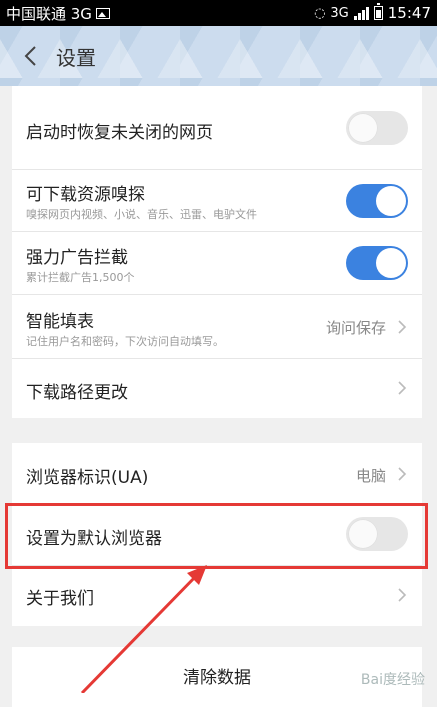 Image resolution: width=437 pixels, height=707 pixels. I want to click on setting-row-resource-sniff: 可下载资源嗅探 嗅探网页内视频、小说、音乐、迅雷、电驴文件, so click(217, 201).